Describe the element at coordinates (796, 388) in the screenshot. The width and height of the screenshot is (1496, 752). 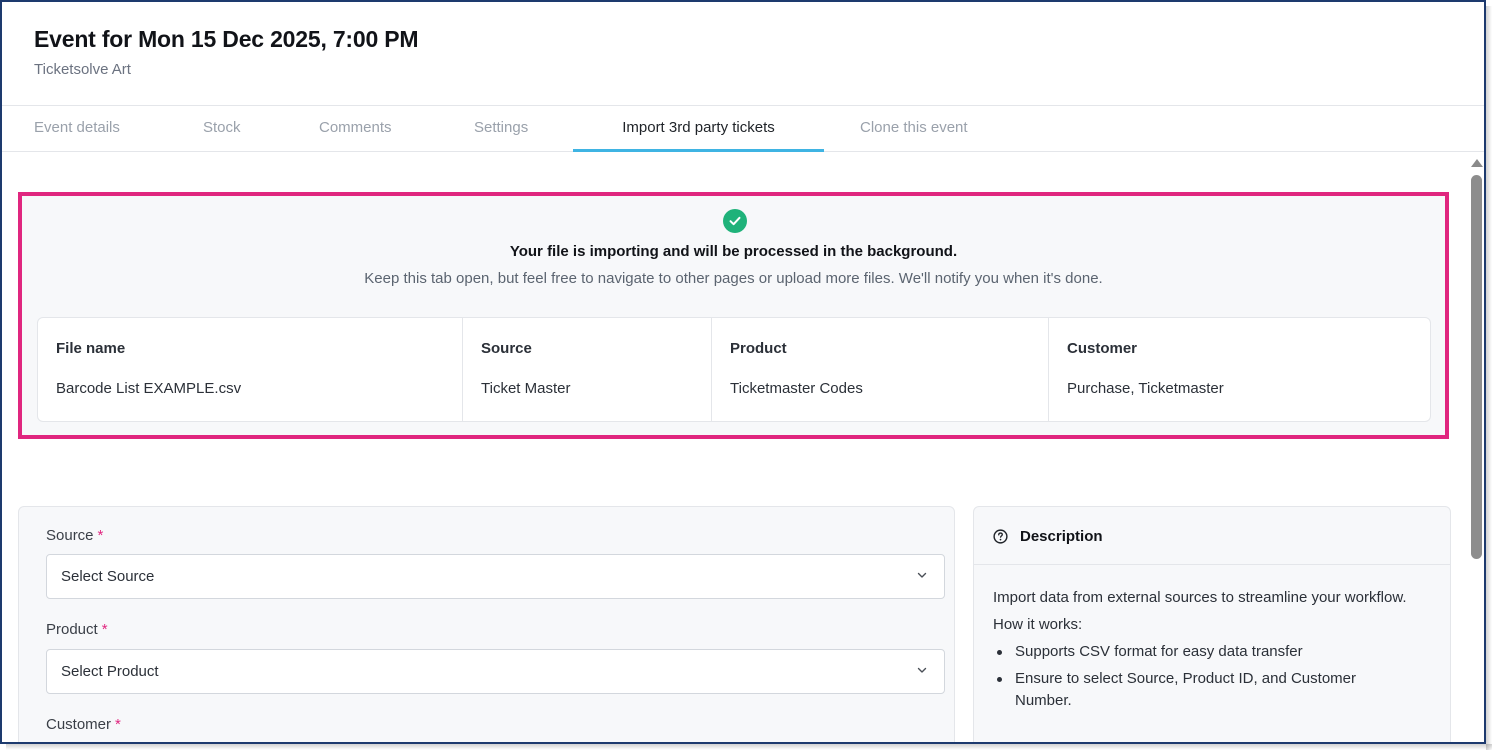
I see `summary-value: Ticketmaster Codes` at that location.